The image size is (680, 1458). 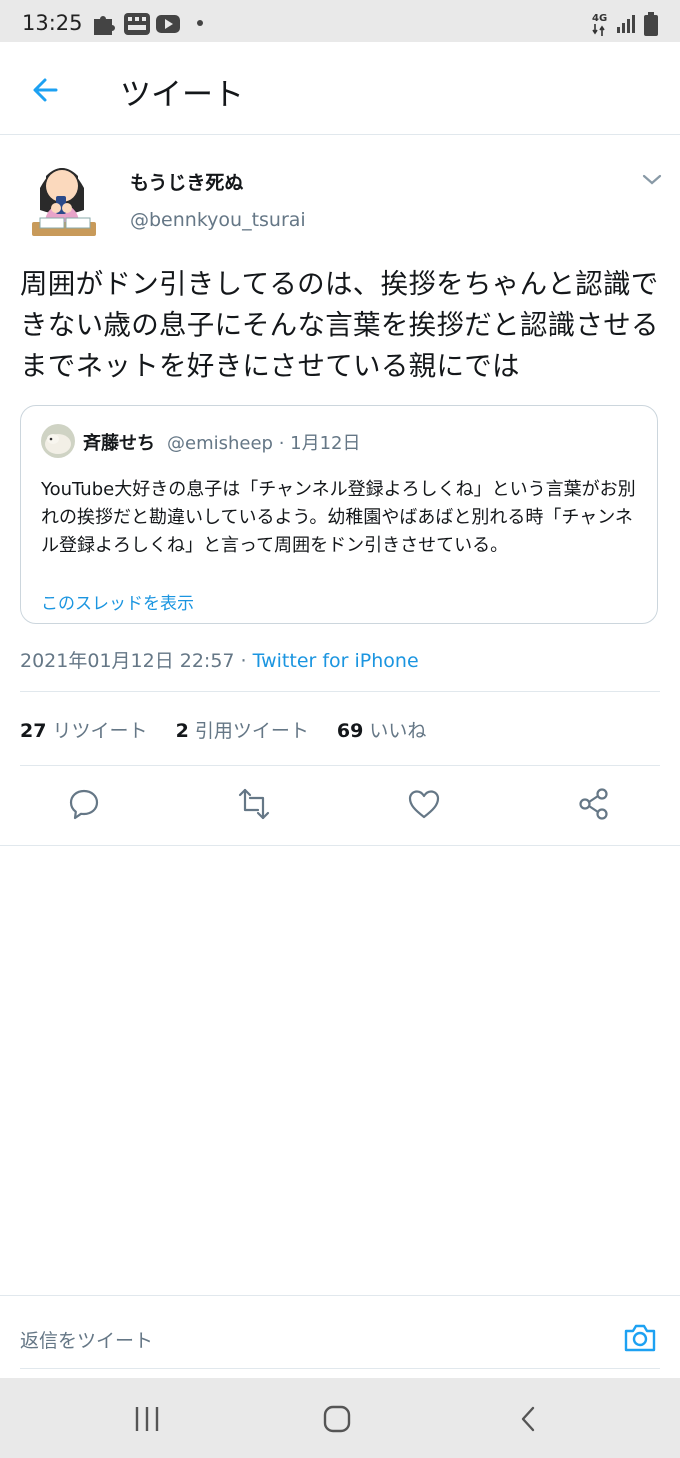 What do you see at coordinates (598, 30) in the screenshot?
I see `data-arrows-icon` at bounding box center [598, 30].